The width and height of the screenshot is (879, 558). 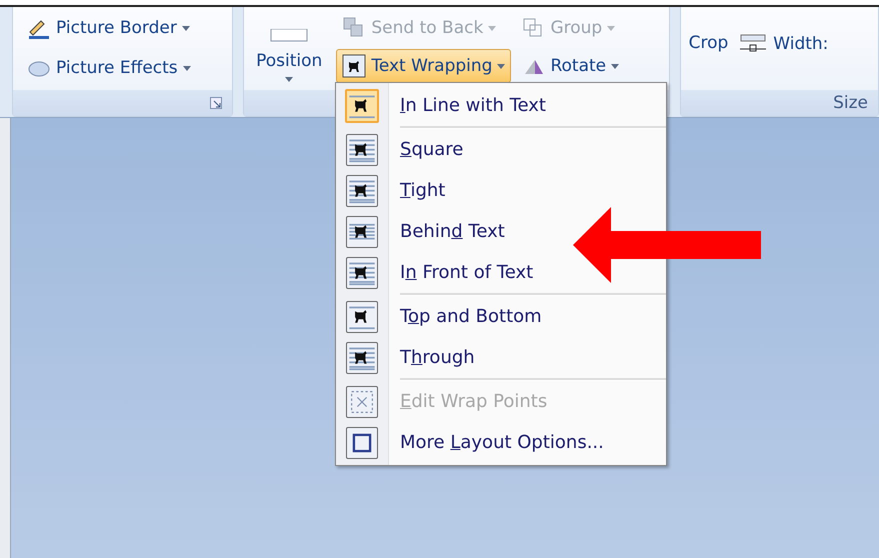 What do you see at coordinates (216, 103) in the screenshot?
I see `dialog-launcher-icon` at bounding box center [216, 103].